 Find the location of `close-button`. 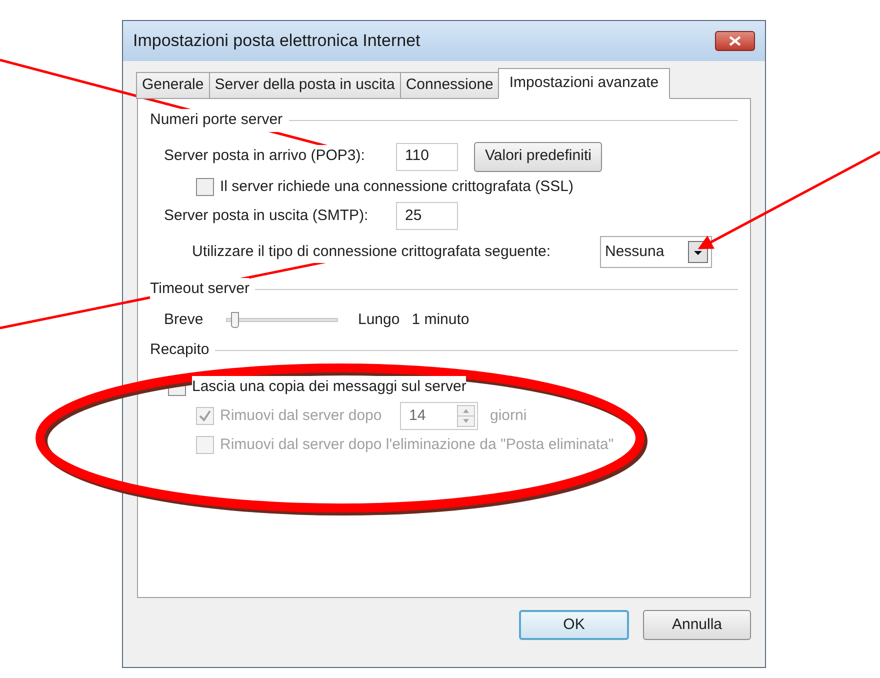

close-button is located at coordinates (735, 41).